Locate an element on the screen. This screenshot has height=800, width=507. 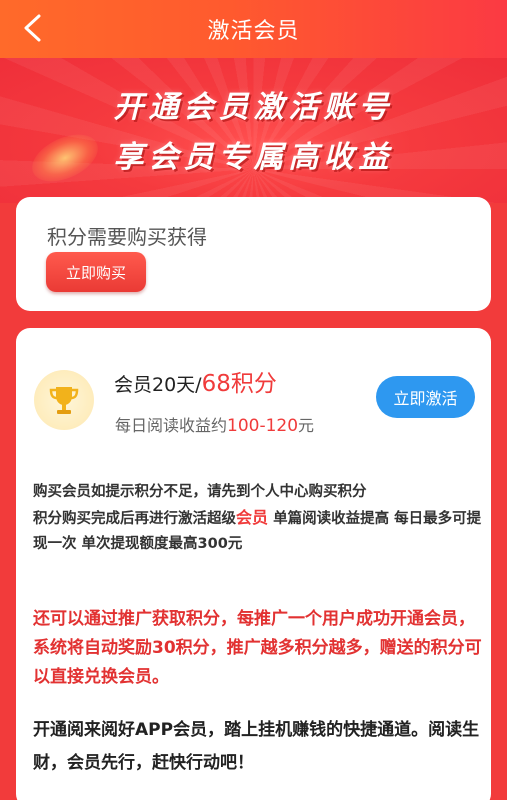
trophy-icon is located at coordinates (64, 400).